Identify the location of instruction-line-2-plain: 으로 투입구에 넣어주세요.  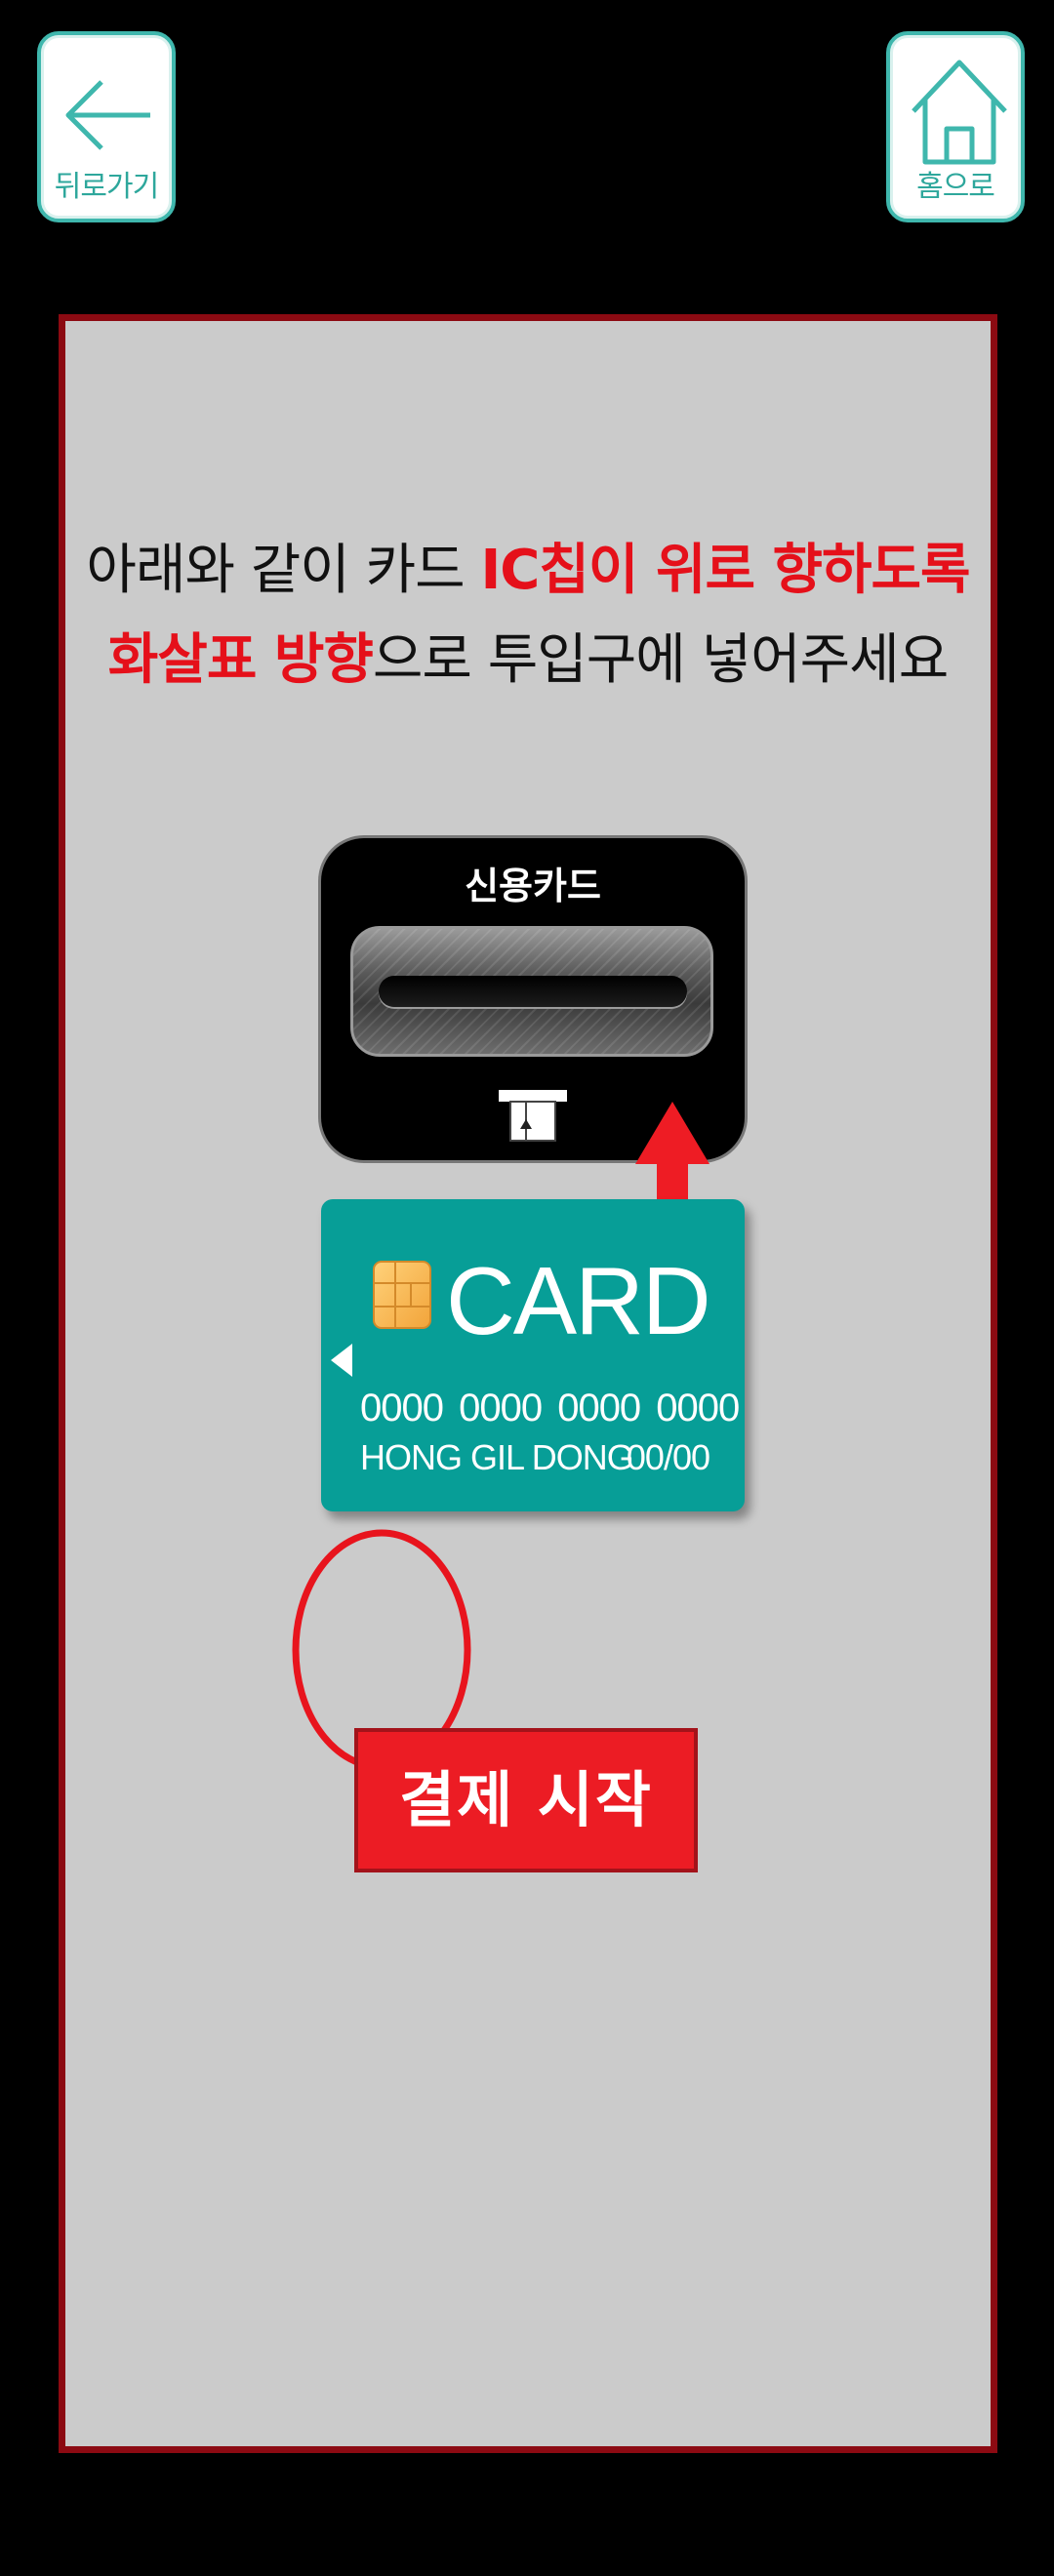
(660, 660).